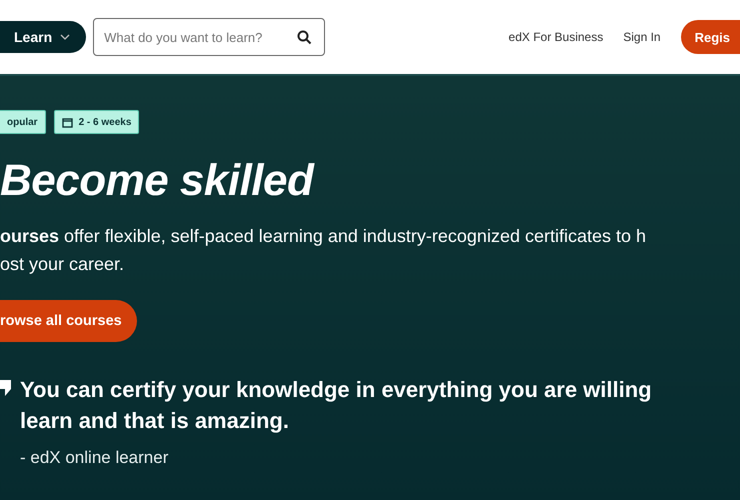  I want to click on calendar-icon, so click(67, 122).